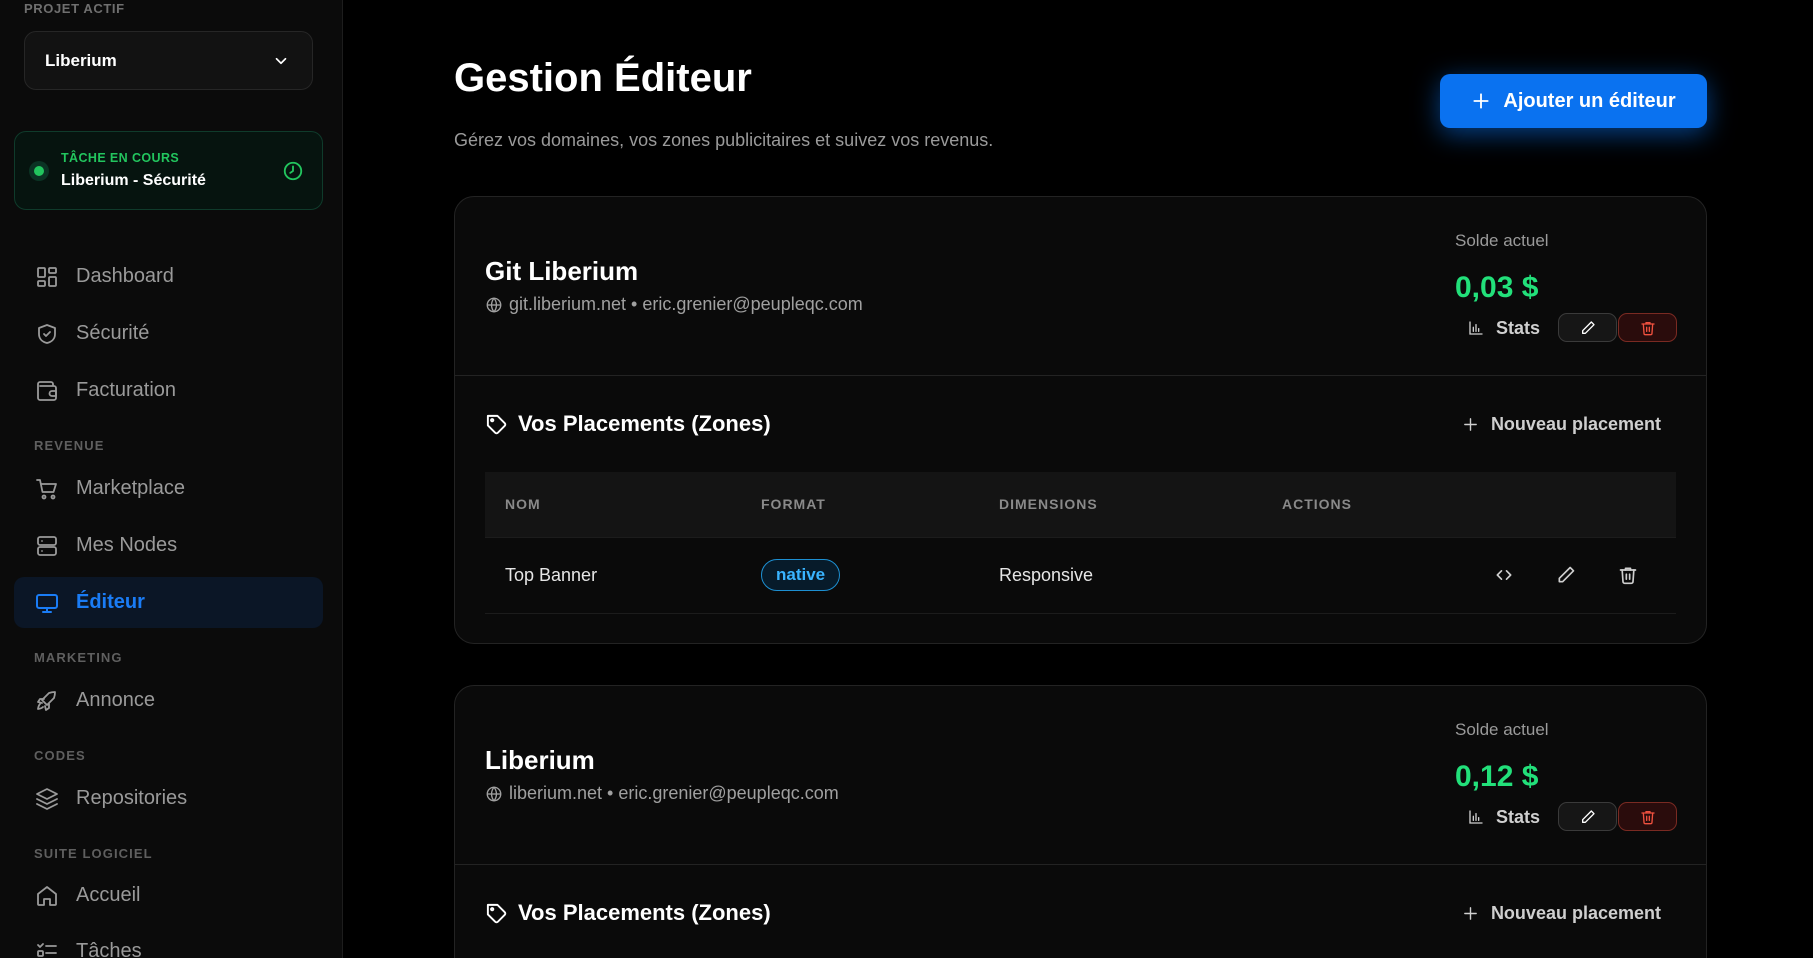 The image size is (1813, 958). Describe the element at coordinates (47, 896) in the screenshot. I see `home-icon` at that location.